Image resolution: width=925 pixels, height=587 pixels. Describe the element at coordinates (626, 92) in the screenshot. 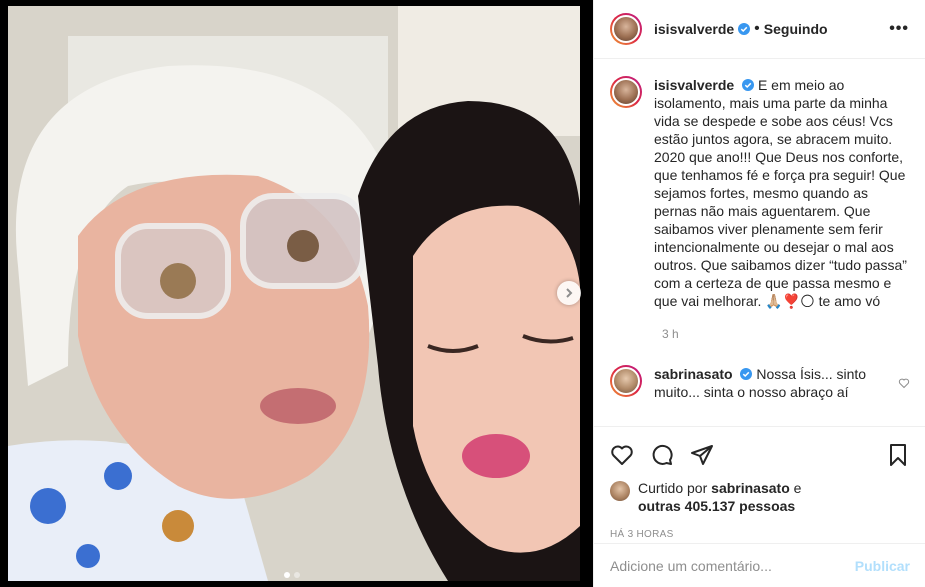

I see `caption-author-avatar` at that location.